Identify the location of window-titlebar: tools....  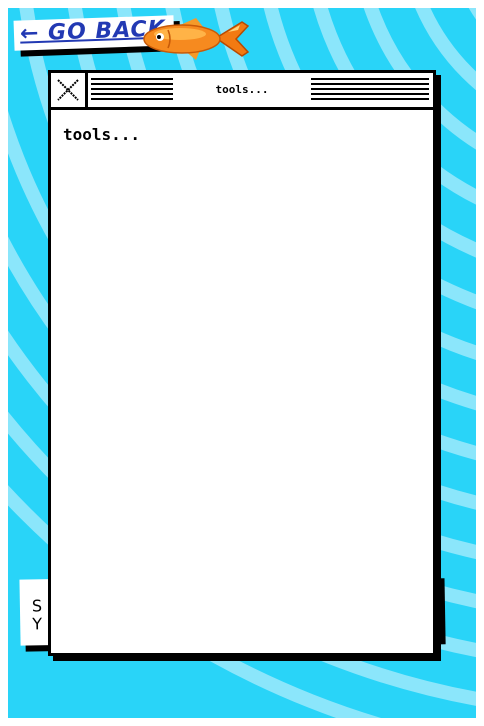
(242, 91).